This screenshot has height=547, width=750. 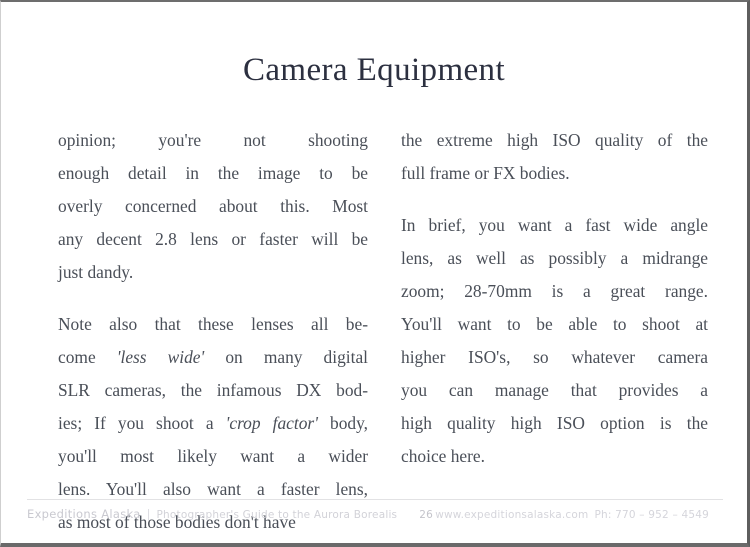 What do you see at coordinates (485, 173) in the screenshot?
I see `text-line: full frame or FX bodies.` at bounding box center [485, 173].